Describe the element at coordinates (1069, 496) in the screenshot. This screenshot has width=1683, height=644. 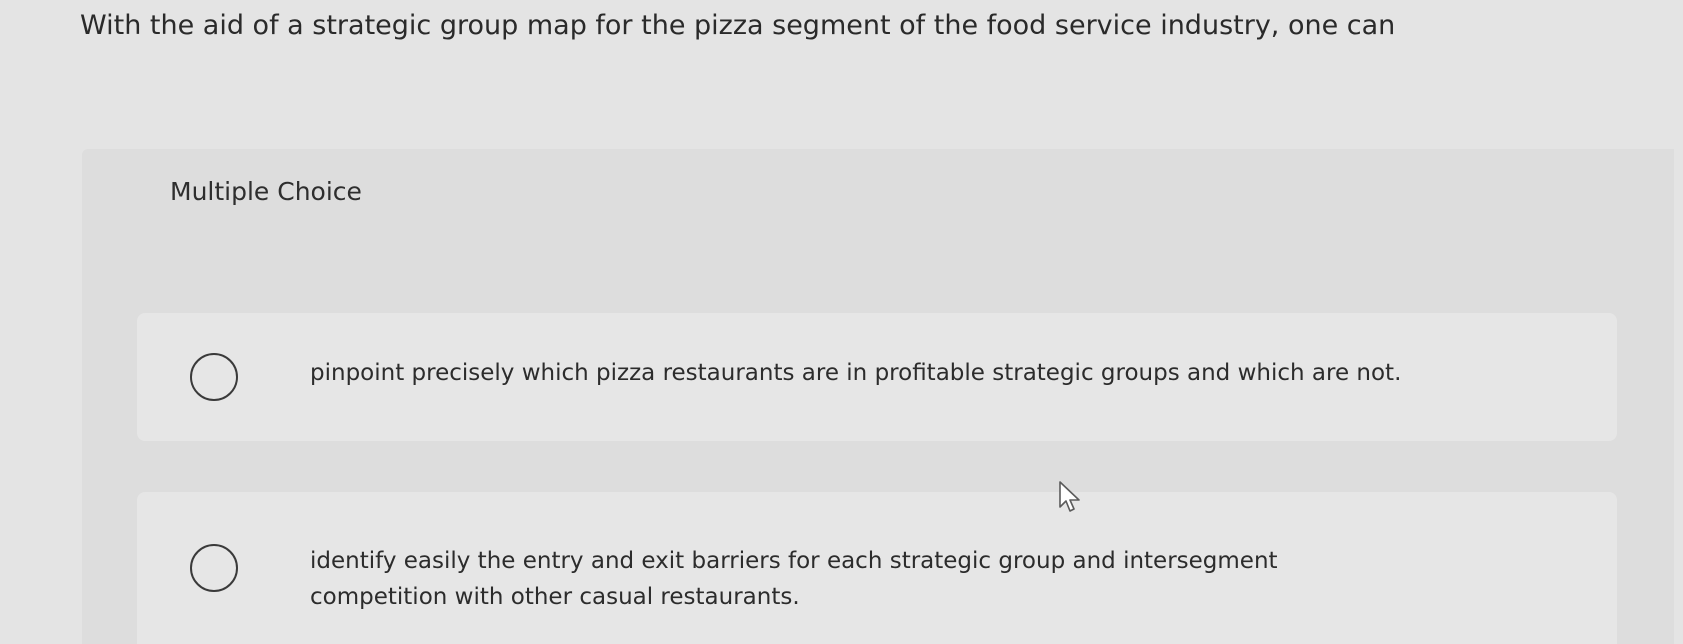
I see `mouse-pointer-icon` at that location.